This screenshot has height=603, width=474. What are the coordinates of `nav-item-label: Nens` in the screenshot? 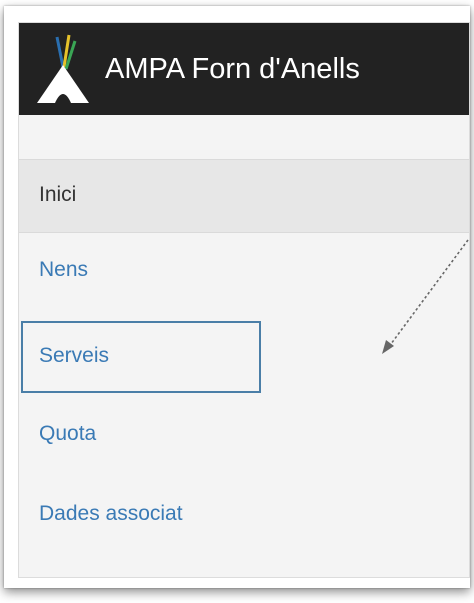 It's located at (64, 269).